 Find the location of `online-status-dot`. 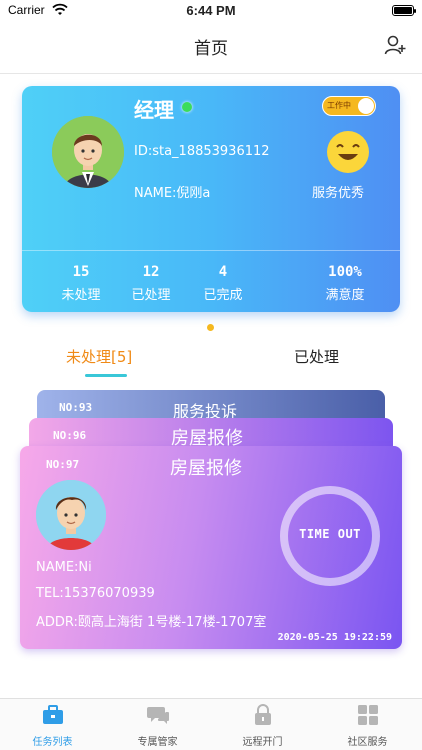

online-status-dot is located at coordinates (187, 107).